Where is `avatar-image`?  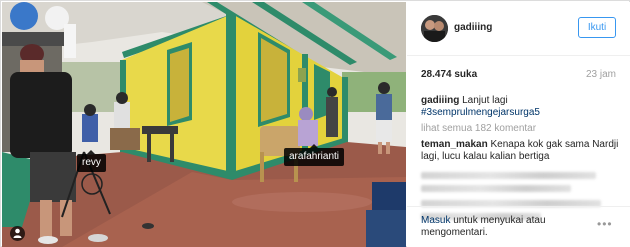 avatar-image is located at coordinates (434, 28).